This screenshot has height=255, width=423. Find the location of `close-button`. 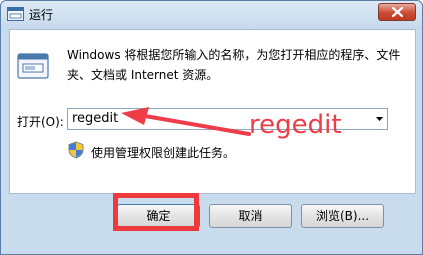

close-button is located at coordinates (397, 12).